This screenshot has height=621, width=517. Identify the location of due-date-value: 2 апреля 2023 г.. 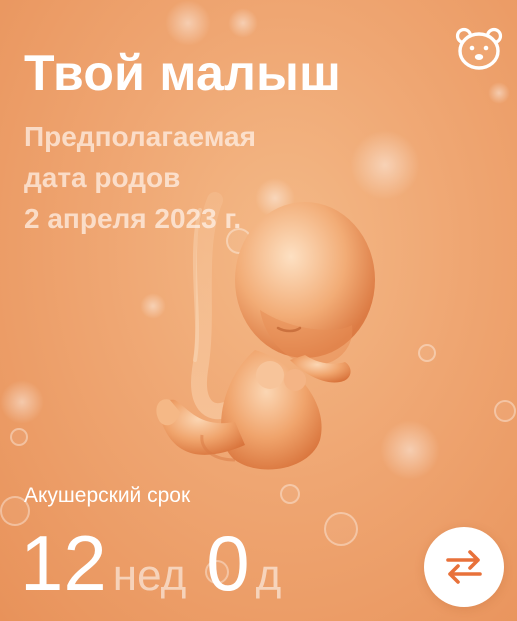
(133, 218).